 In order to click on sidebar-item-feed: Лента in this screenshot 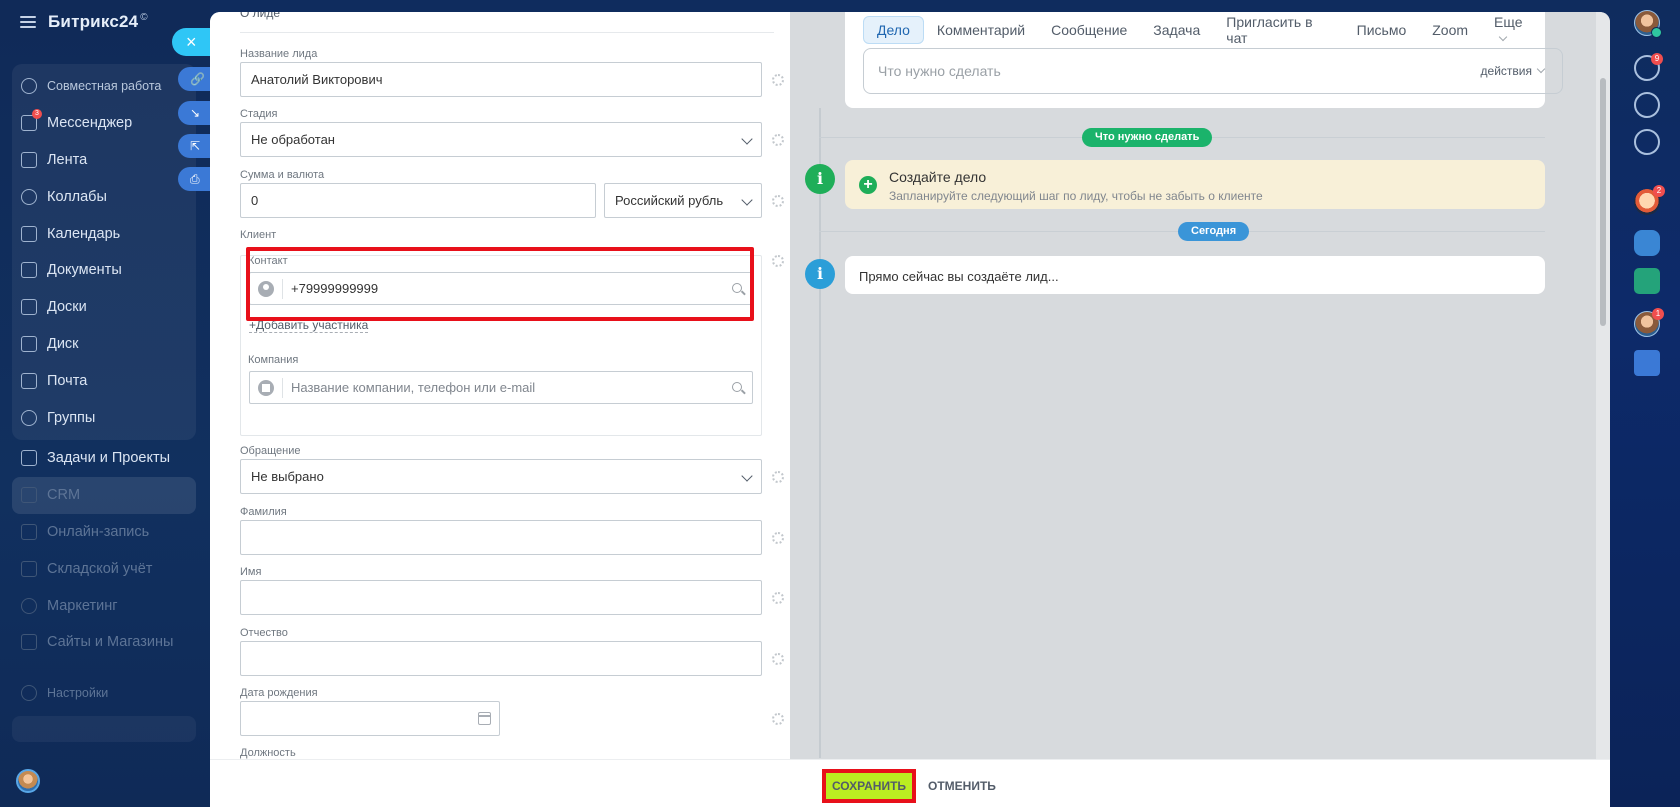, I will do `click(104, 160)`.